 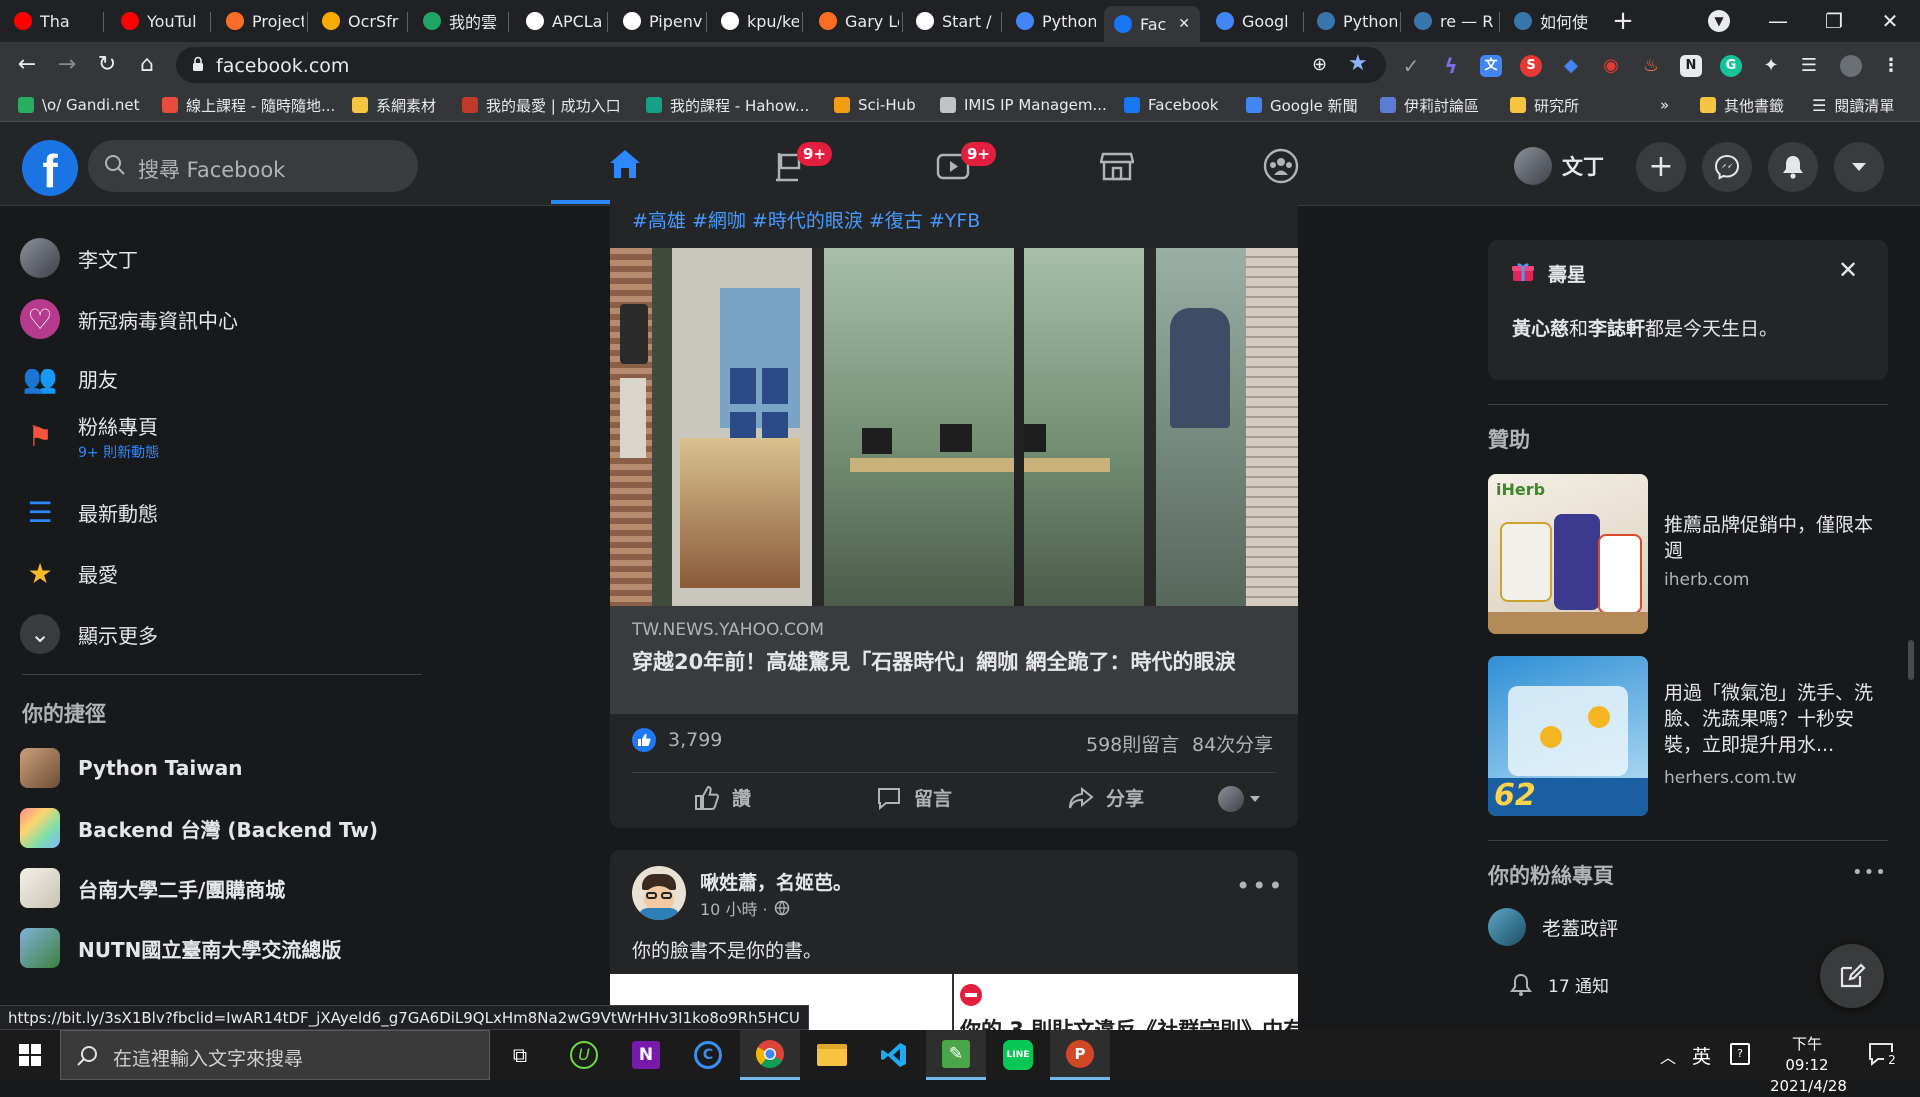 What do you see at coordinates (1450, 21) in the screenshot?
I see `browser-tab: re — R` at bounding box center [1450, 21].